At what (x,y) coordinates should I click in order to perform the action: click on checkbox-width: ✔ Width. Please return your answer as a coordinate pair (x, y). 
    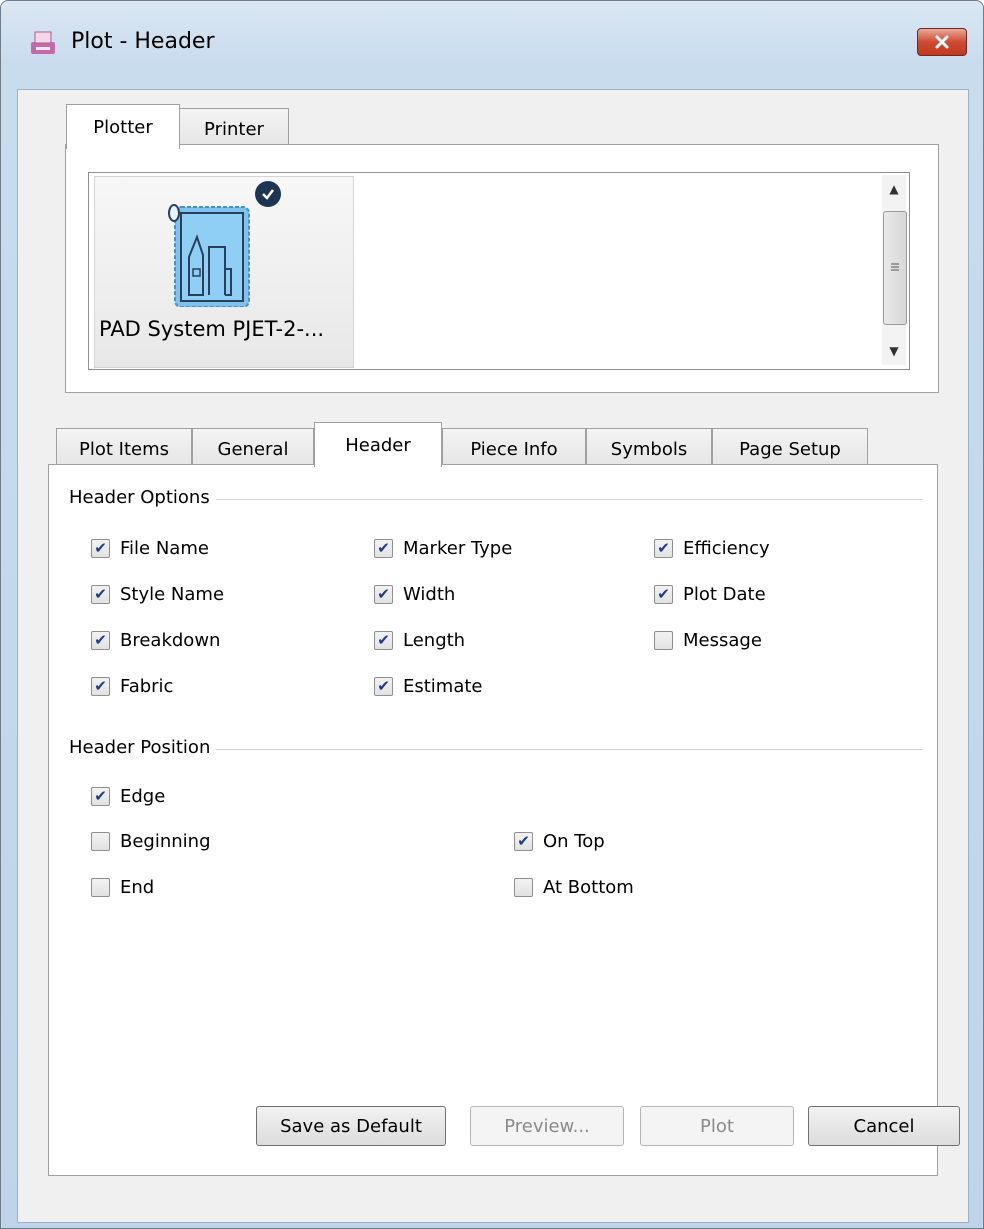
    Looking at the image, I should click on (414, 594).